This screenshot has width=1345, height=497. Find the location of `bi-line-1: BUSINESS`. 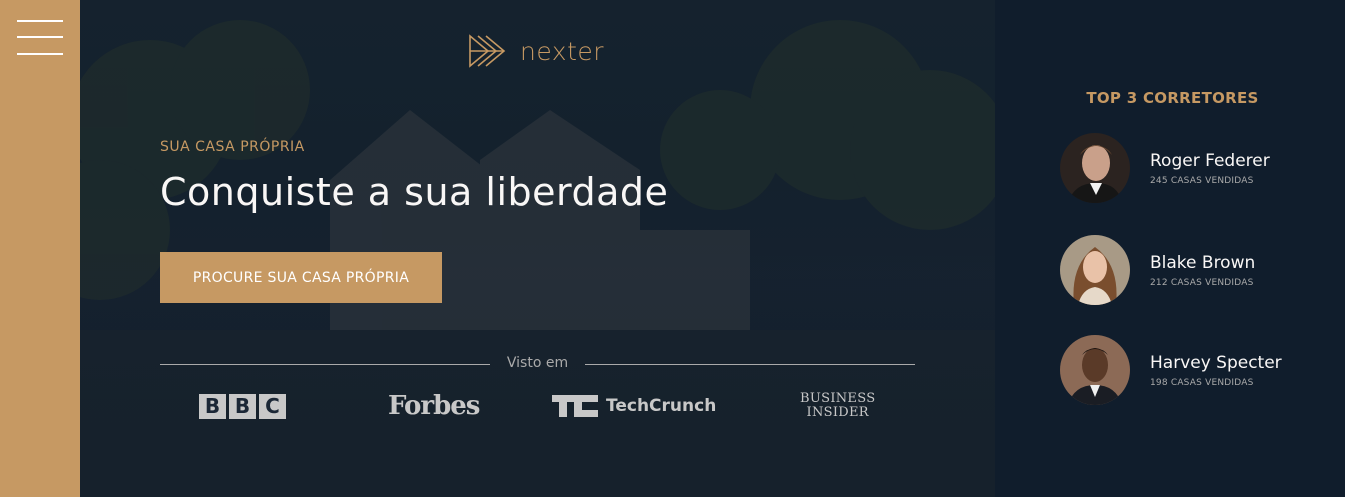

bi-line-1: BUSINESS is located at coordinates (838, 398).